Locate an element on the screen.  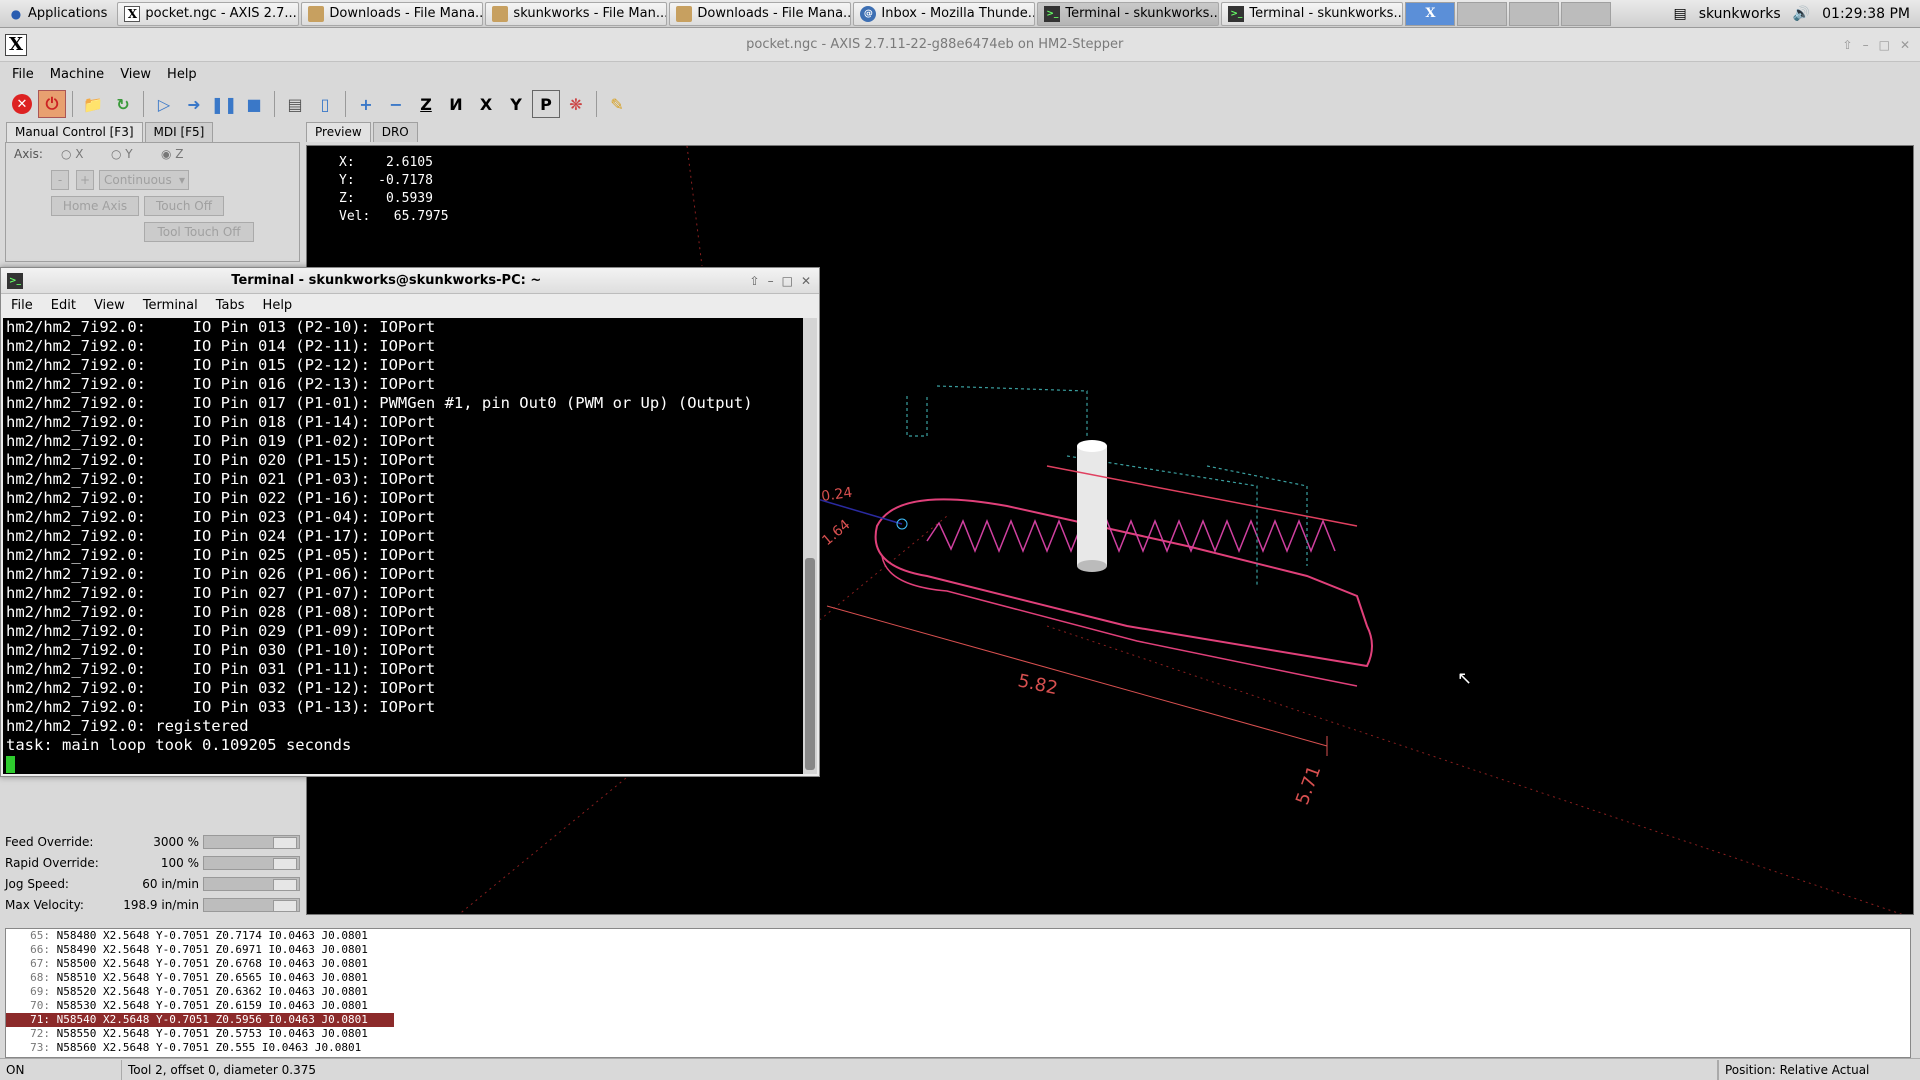
chevron-down-icon: ▾ is located at coordinates (181, 180).